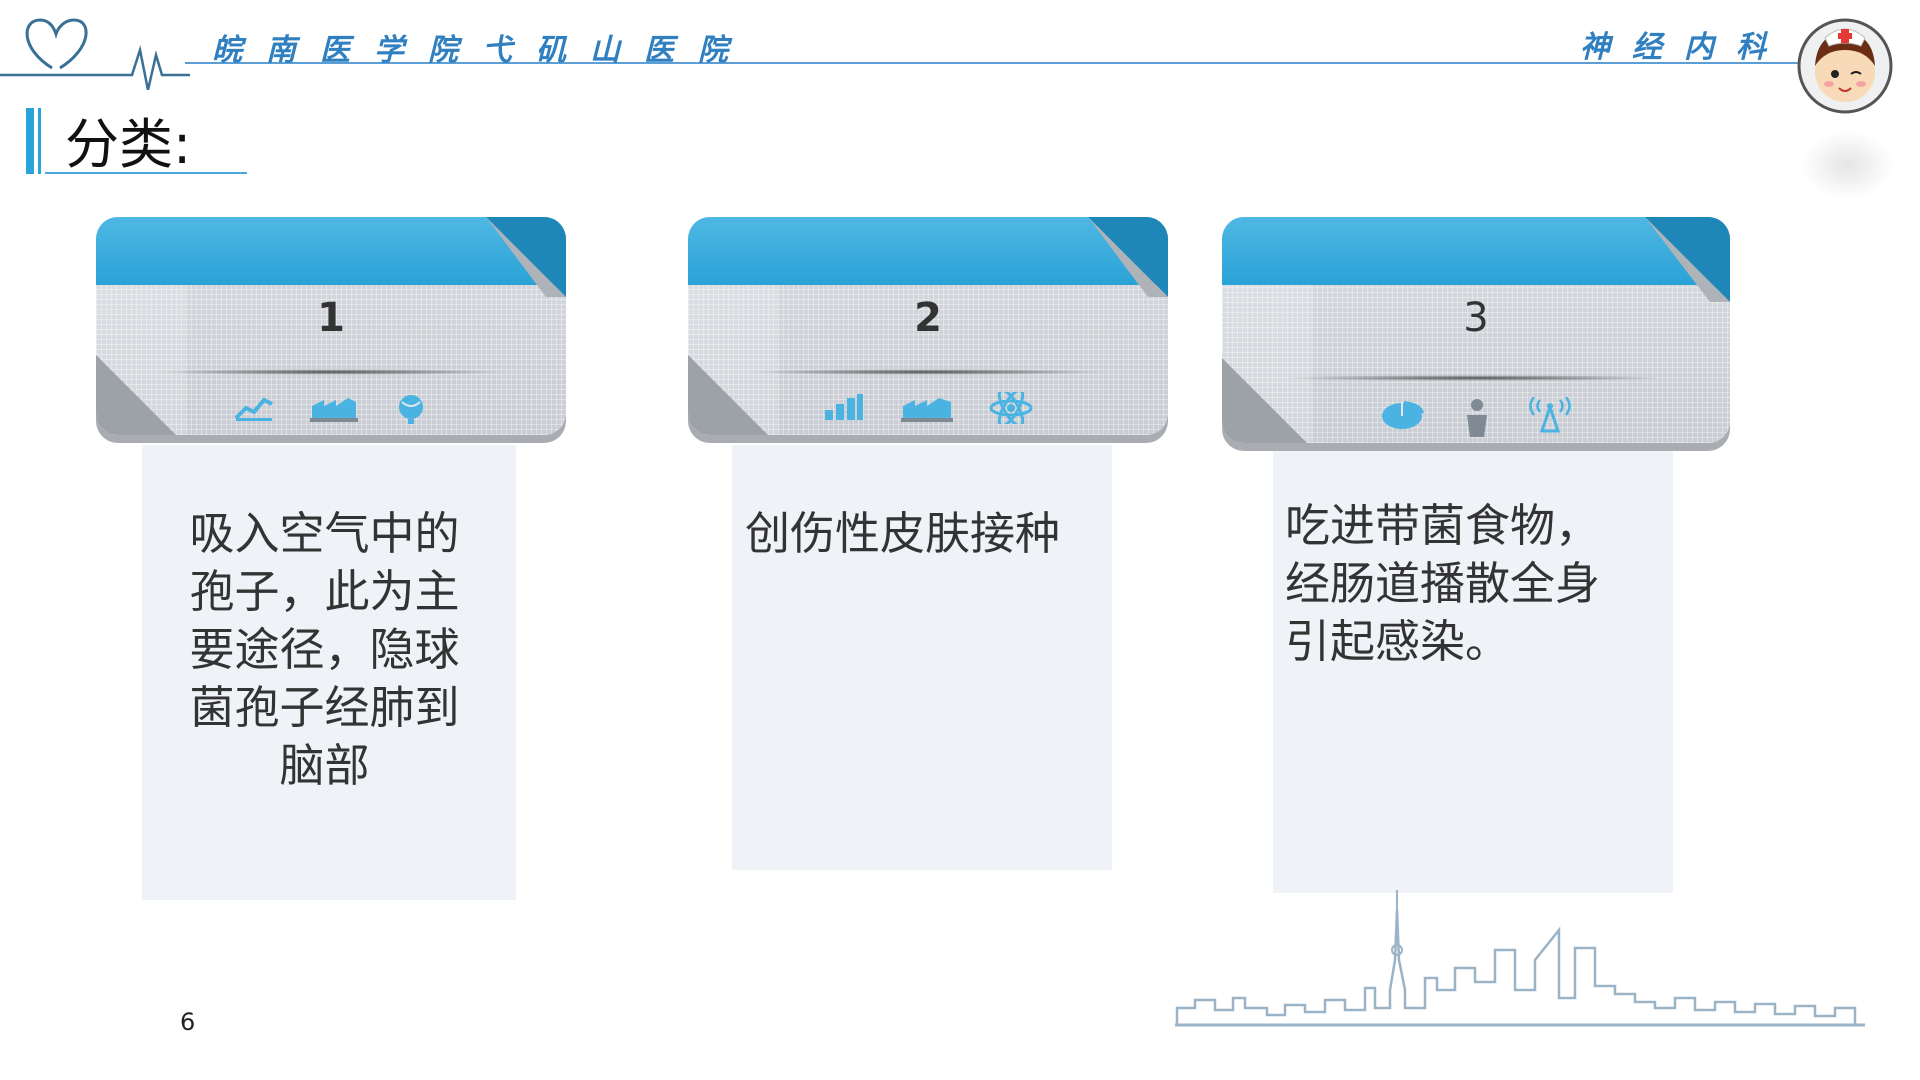 This screenshot has height=1080, width=1920. I want to click on card-1-line-4: 菌孢子经肺到, so click(324, 707).